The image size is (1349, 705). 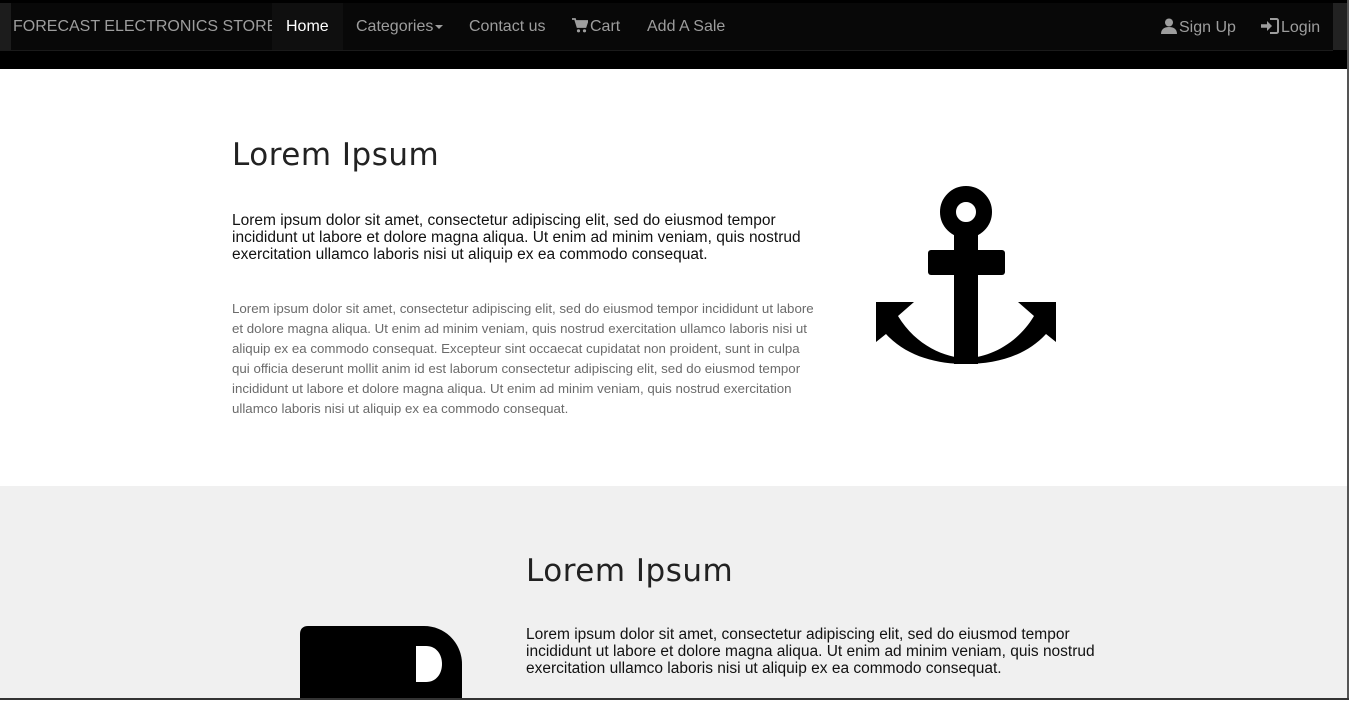 I want to click on log-in-icon, so click(x=1270, y=29).